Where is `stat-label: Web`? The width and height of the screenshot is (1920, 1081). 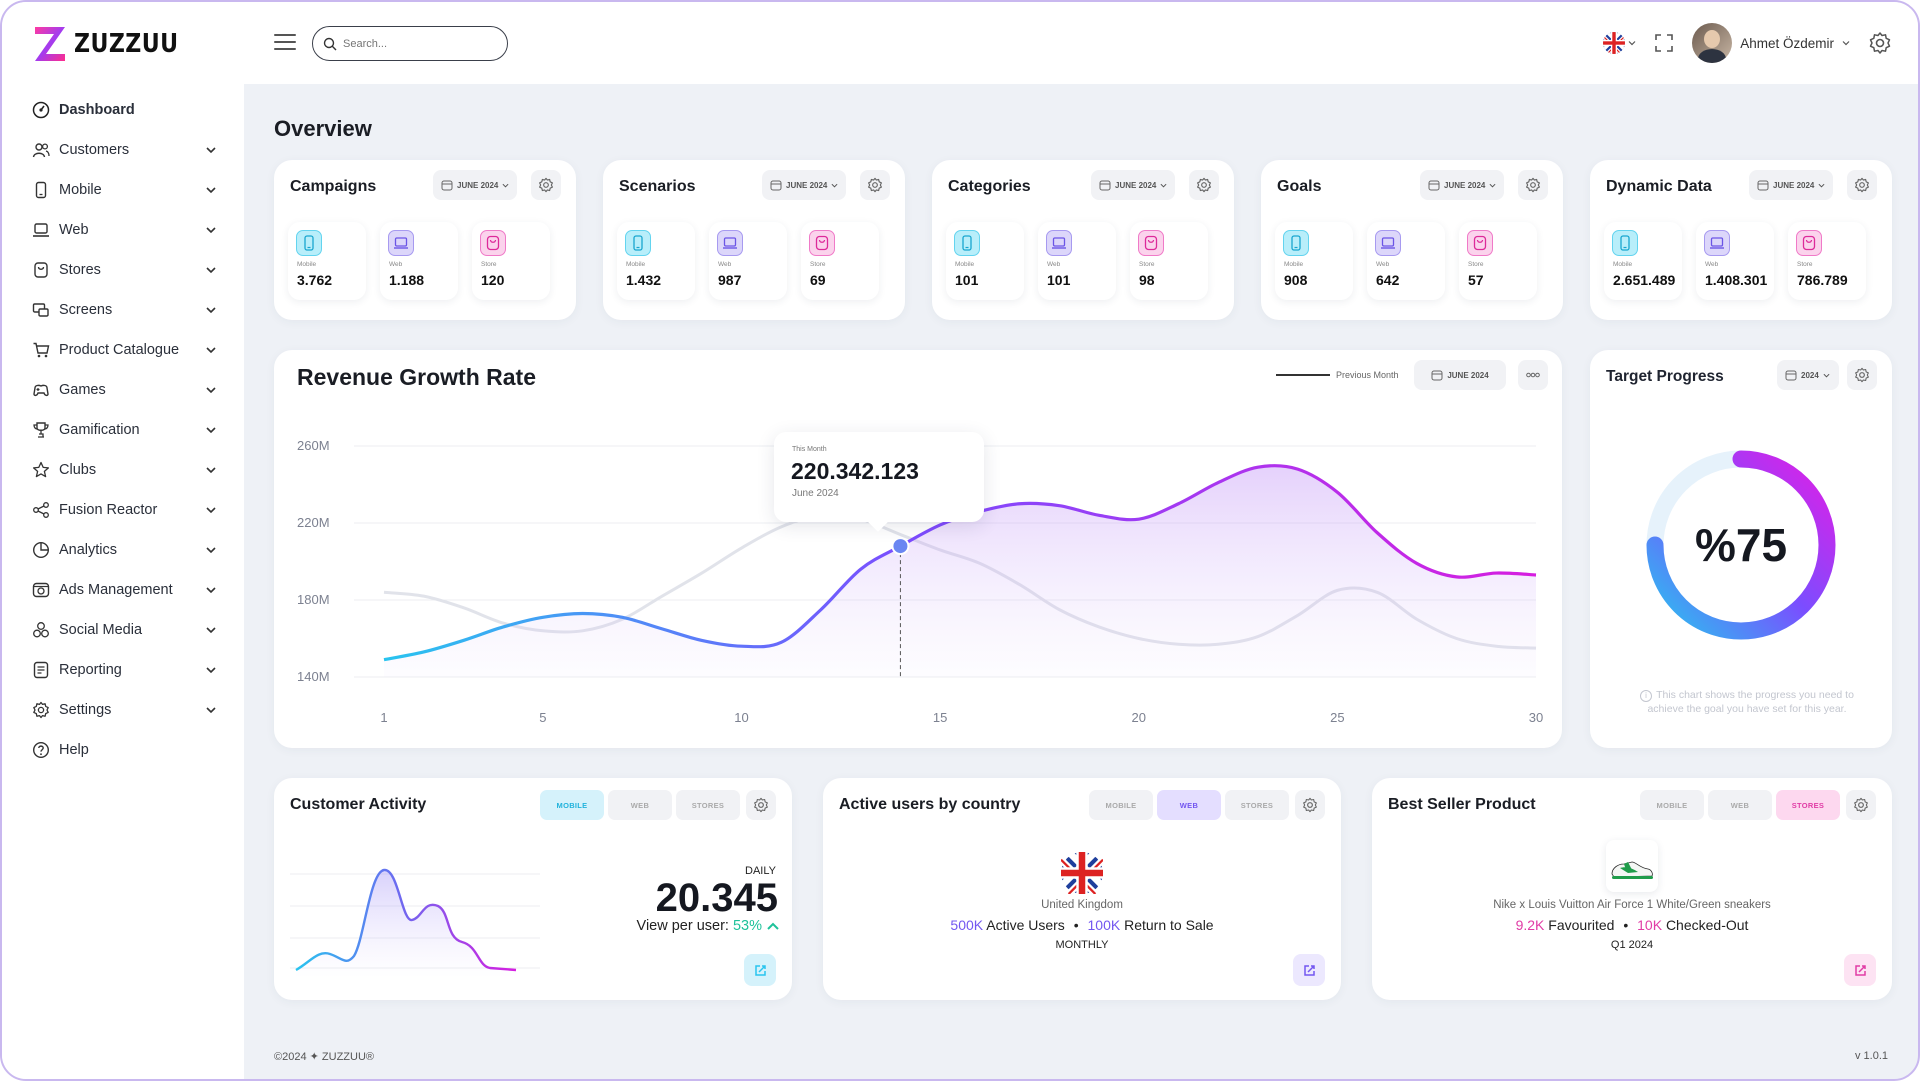
stat-label: Web is located at coordinates (396, 264).